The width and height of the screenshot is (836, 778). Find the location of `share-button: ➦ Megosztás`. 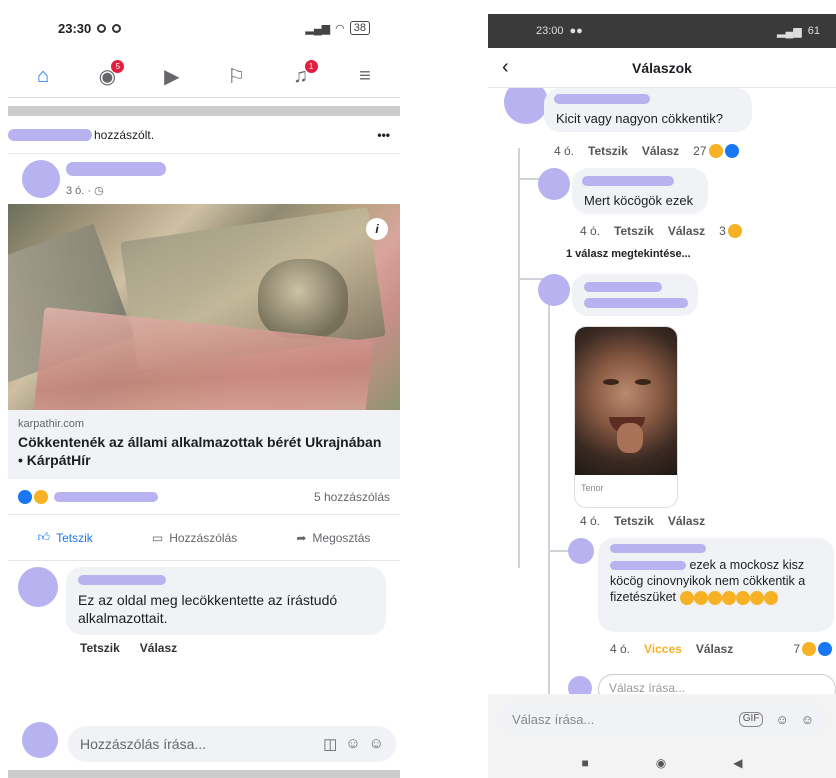

share-button: ➦ Megosztás is located at coordinates (333, 538).